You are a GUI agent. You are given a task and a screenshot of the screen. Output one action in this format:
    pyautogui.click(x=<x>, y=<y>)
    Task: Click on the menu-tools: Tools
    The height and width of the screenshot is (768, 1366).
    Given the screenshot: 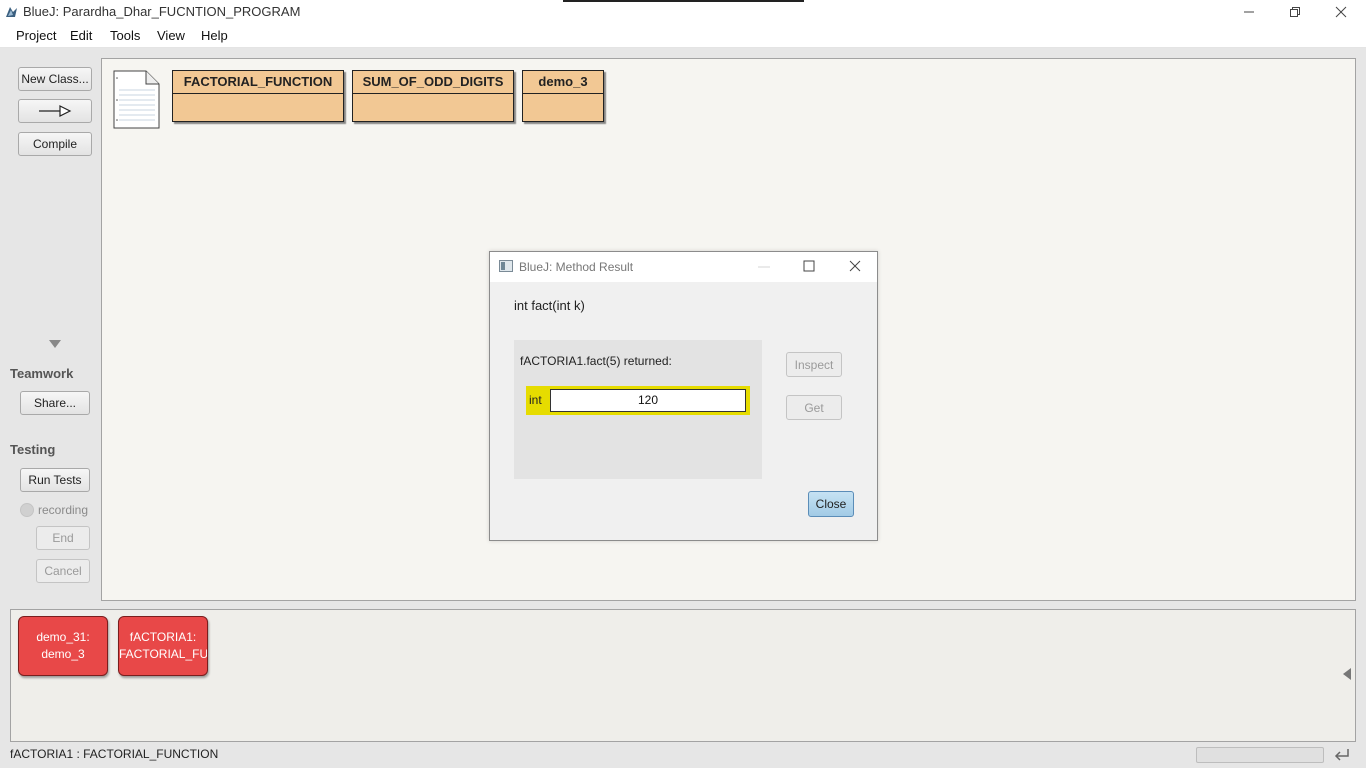 What is the action you would take?
    pyautogui.click(x=125, y=35)
    